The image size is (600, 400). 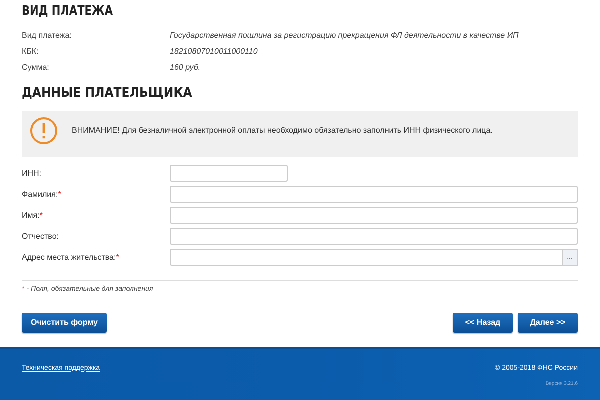 I want to click on next-button: Далее >>, so click(x=548, y=322).